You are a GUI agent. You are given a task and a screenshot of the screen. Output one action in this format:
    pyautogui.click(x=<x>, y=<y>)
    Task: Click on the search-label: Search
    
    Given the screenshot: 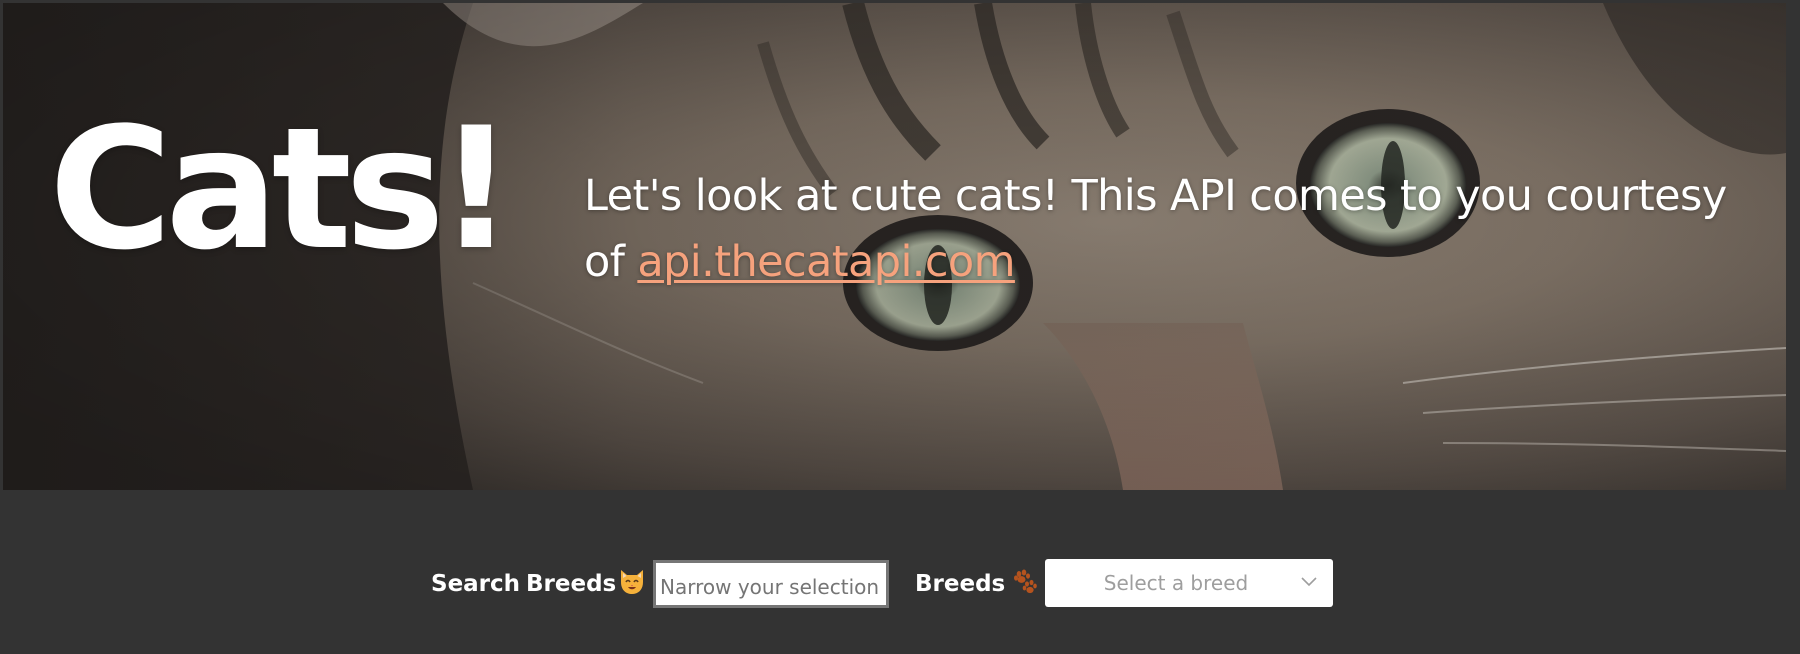 What is the action you would take?
    pyautogui.click(x=476, y=584)
    